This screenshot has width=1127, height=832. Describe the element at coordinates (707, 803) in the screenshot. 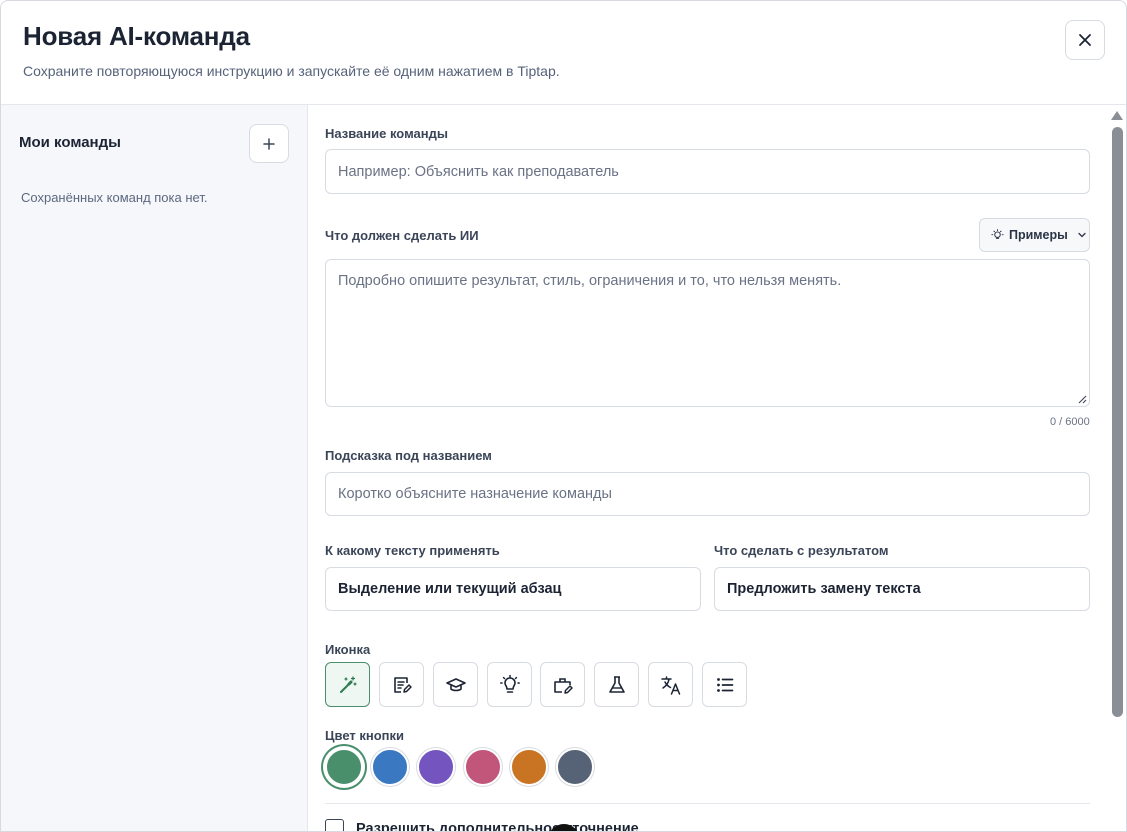

I see `section-divider` at that location.